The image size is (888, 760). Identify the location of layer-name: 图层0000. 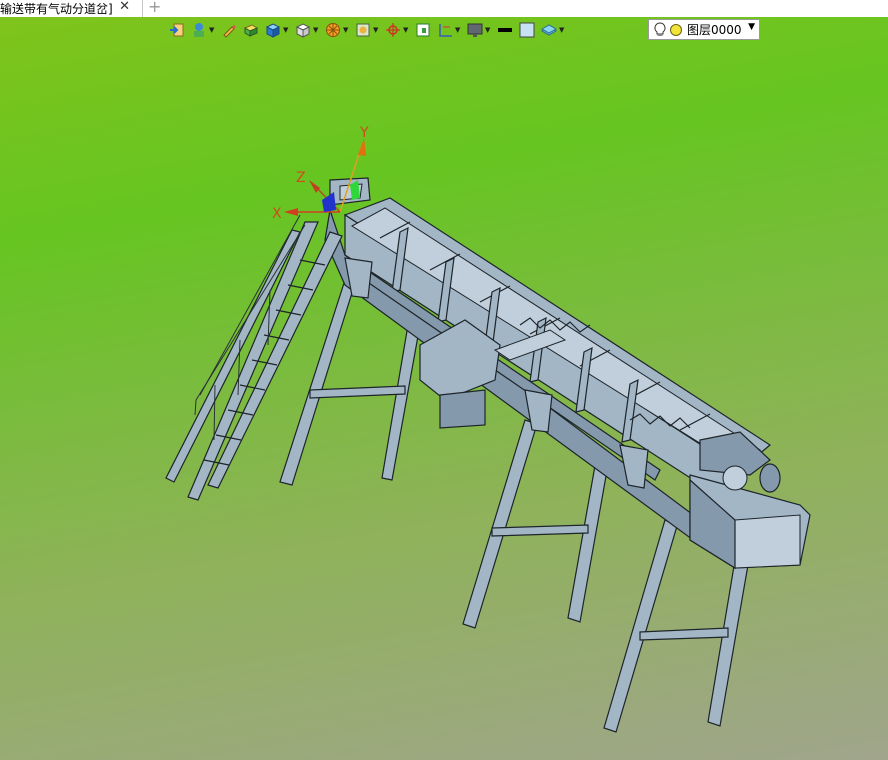
(714, 30).